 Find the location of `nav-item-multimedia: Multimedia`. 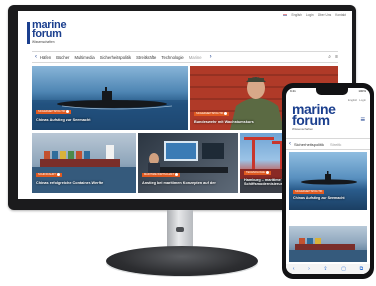

nav-item-multimedia: Multimedia is located at coordinates (84, 57).